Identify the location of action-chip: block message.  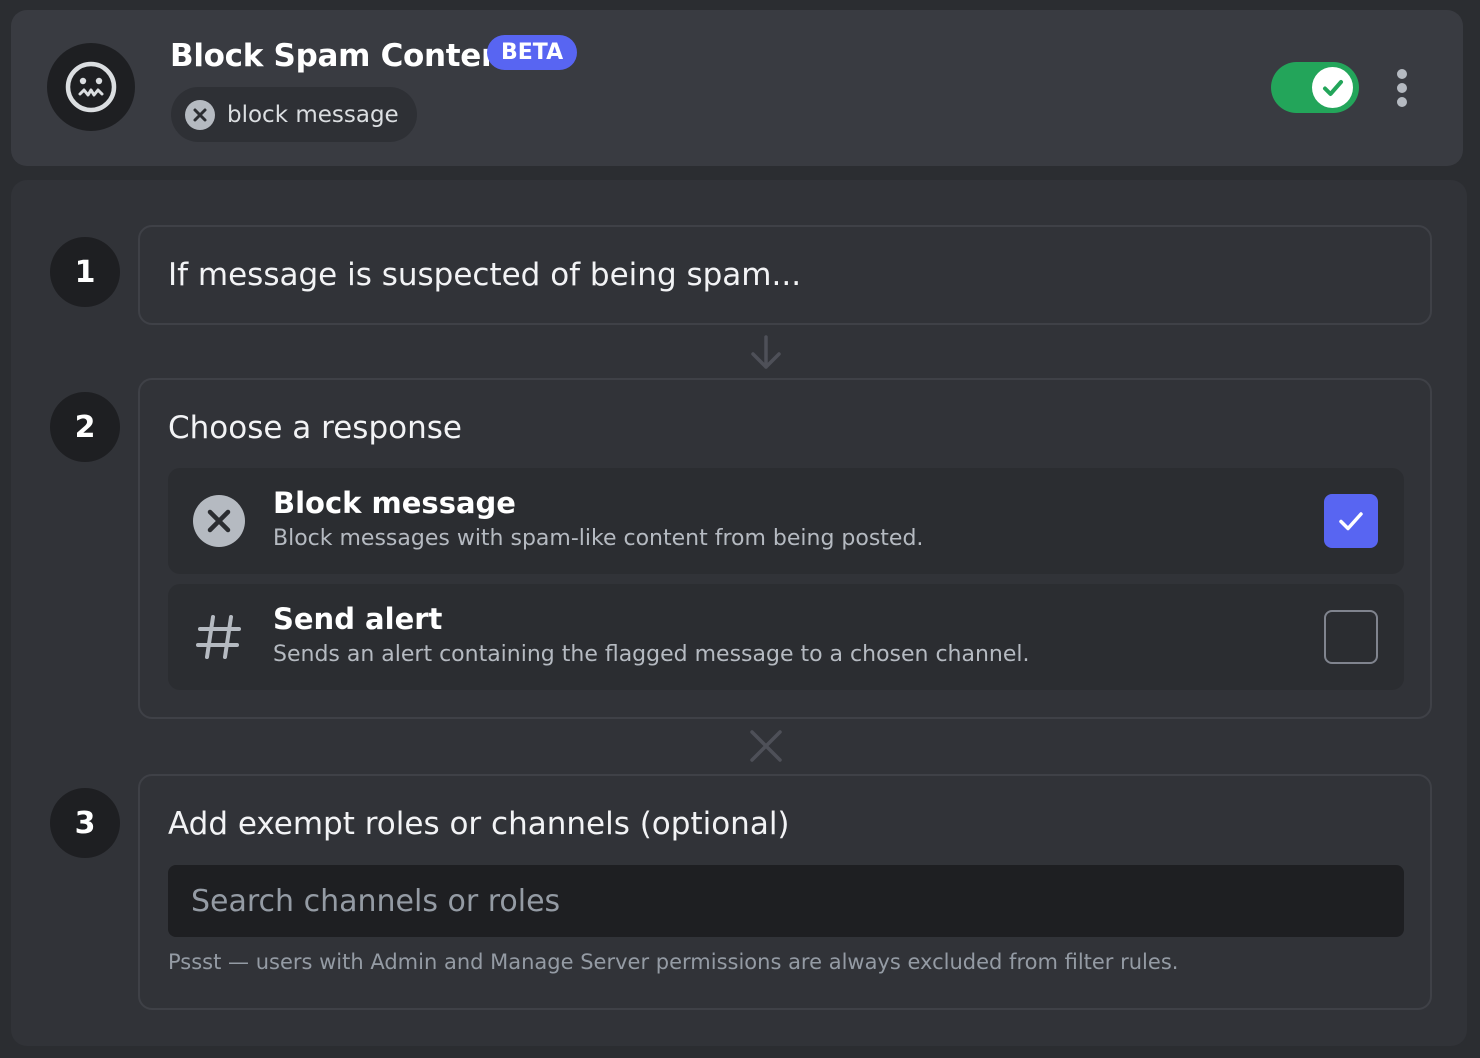
(294, 114).